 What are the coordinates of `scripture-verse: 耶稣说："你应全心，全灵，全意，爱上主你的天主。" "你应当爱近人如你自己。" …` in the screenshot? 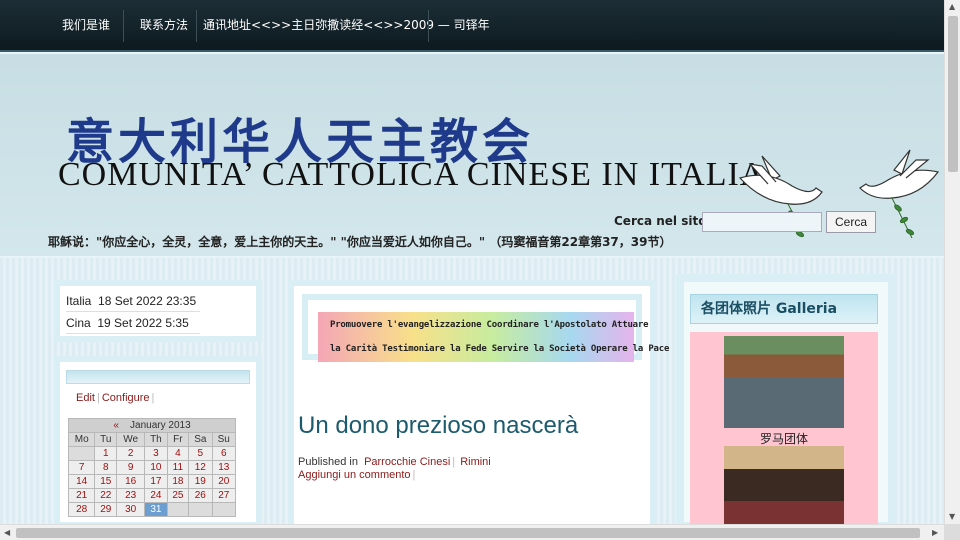 It's located at (360, 242).